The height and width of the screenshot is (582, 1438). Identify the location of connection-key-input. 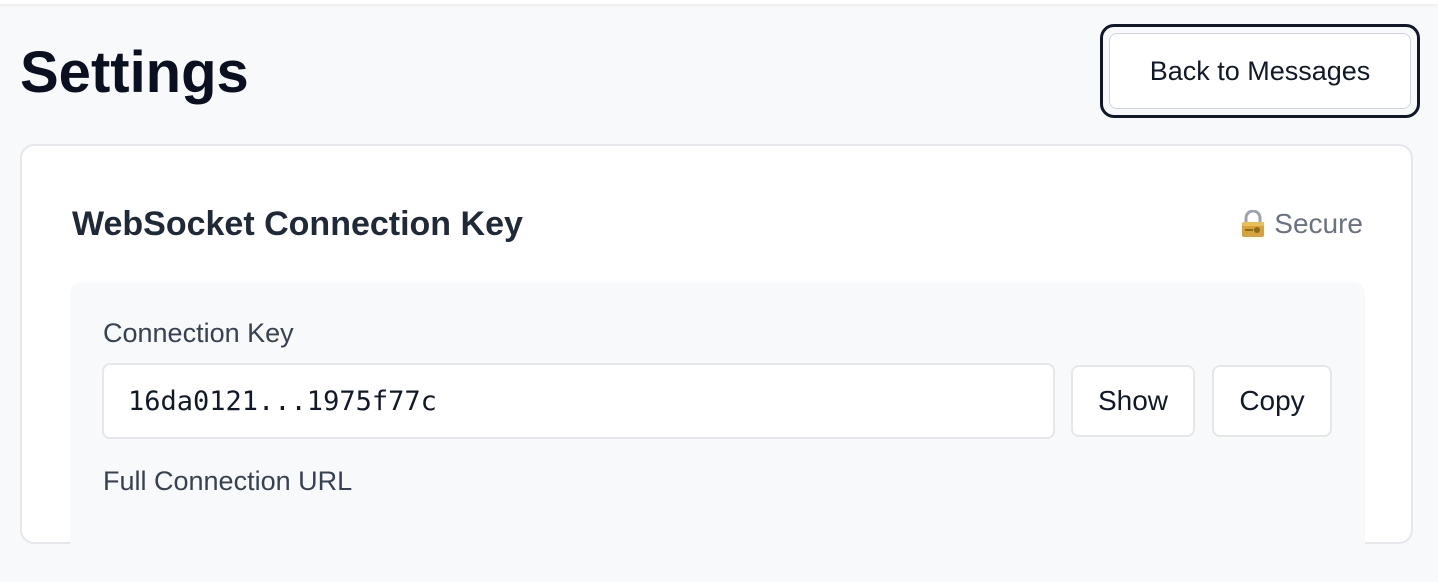
(578, 401).